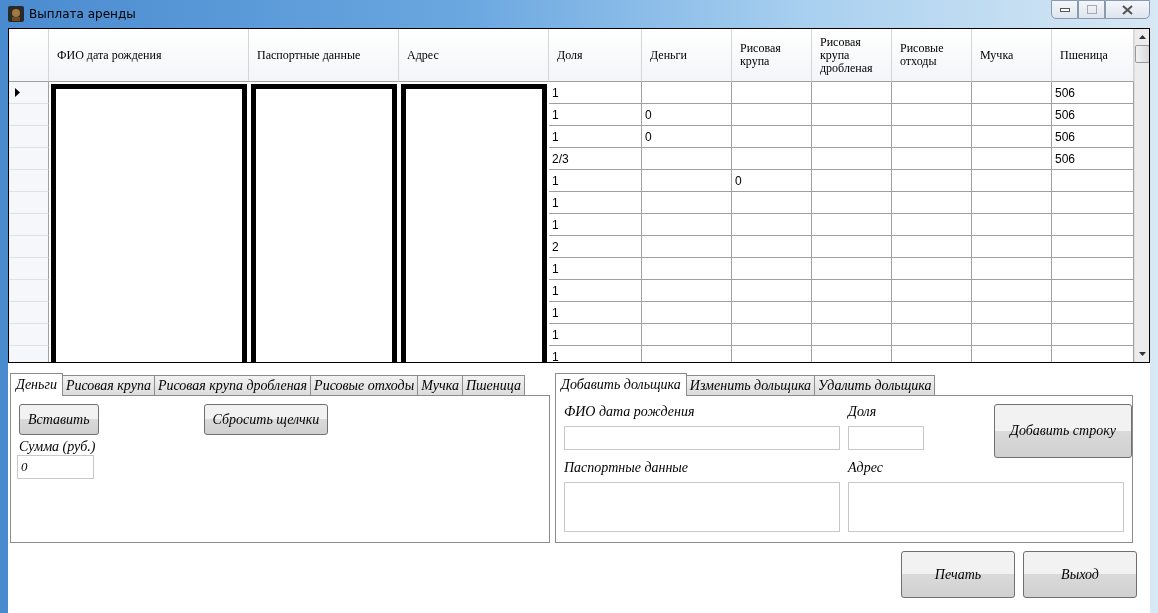 This screenshot has height=613, width=1158. What do you see at coordinates (687, 55) in the screenshot?
I see `column-header: Деньги` at bounding box center [687, 55].